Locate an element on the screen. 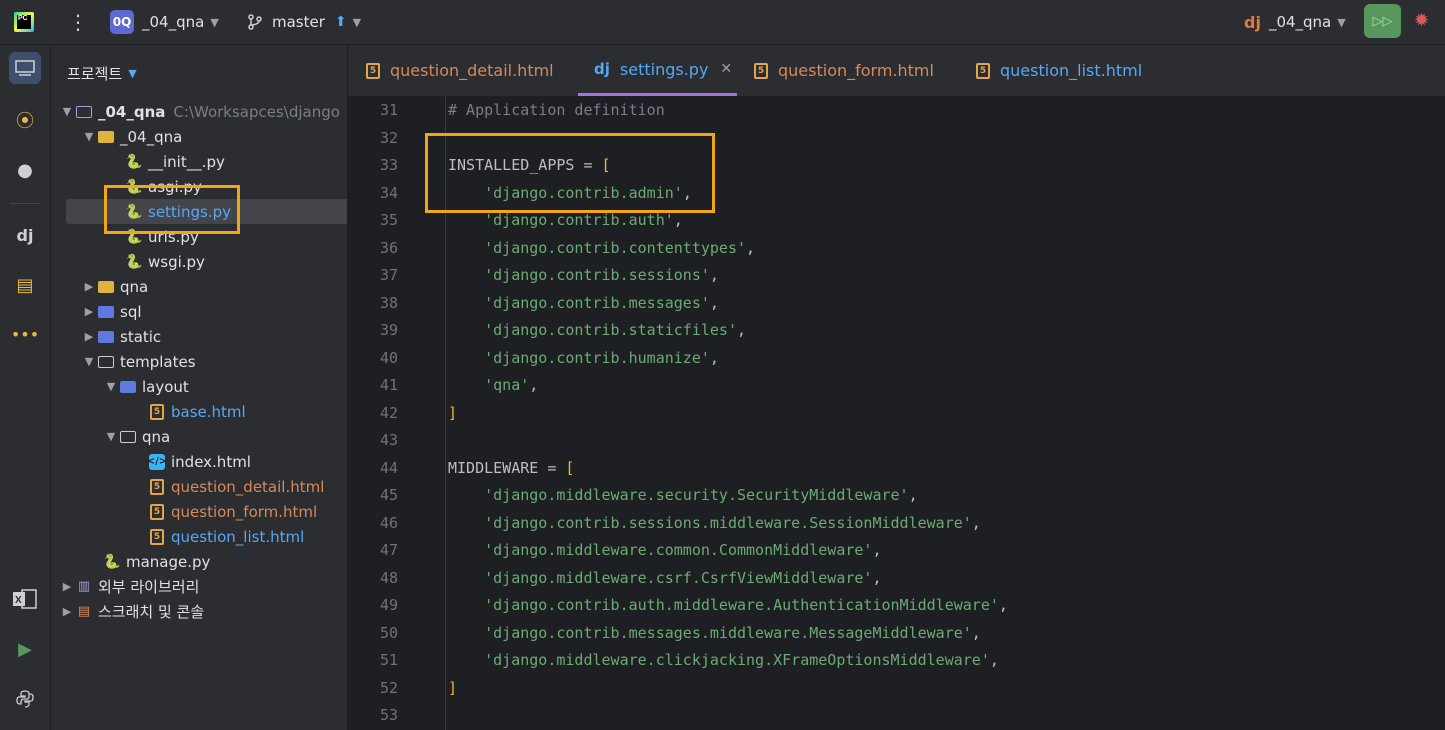  svg-text: X is located at coordinates (18, 600).